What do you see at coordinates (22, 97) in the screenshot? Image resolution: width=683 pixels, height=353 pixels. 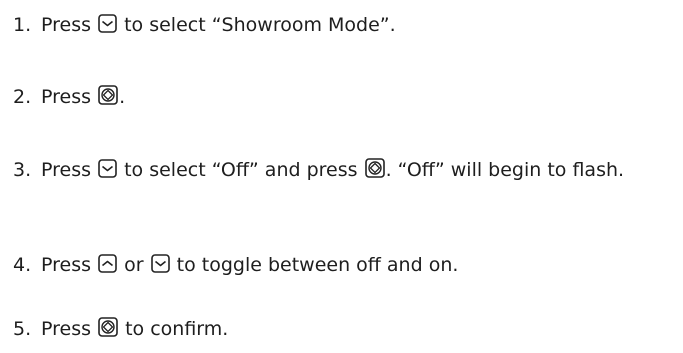 I see `step-number: 2.` at bounding box center [22, 97].